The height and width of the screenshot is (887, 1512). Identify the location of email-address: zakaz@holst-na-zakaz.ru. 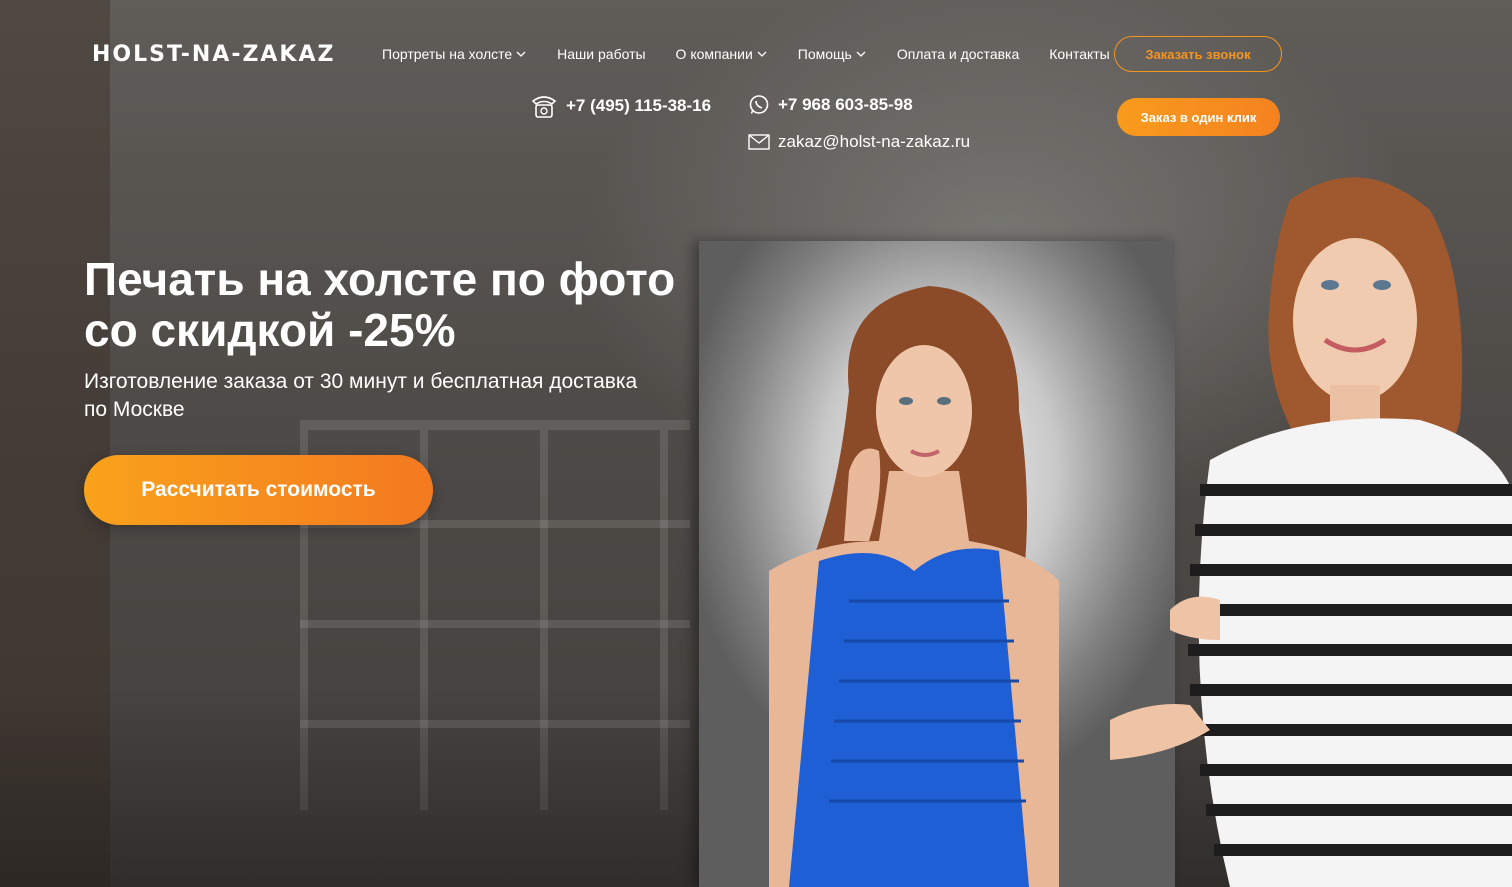
(874, 141).